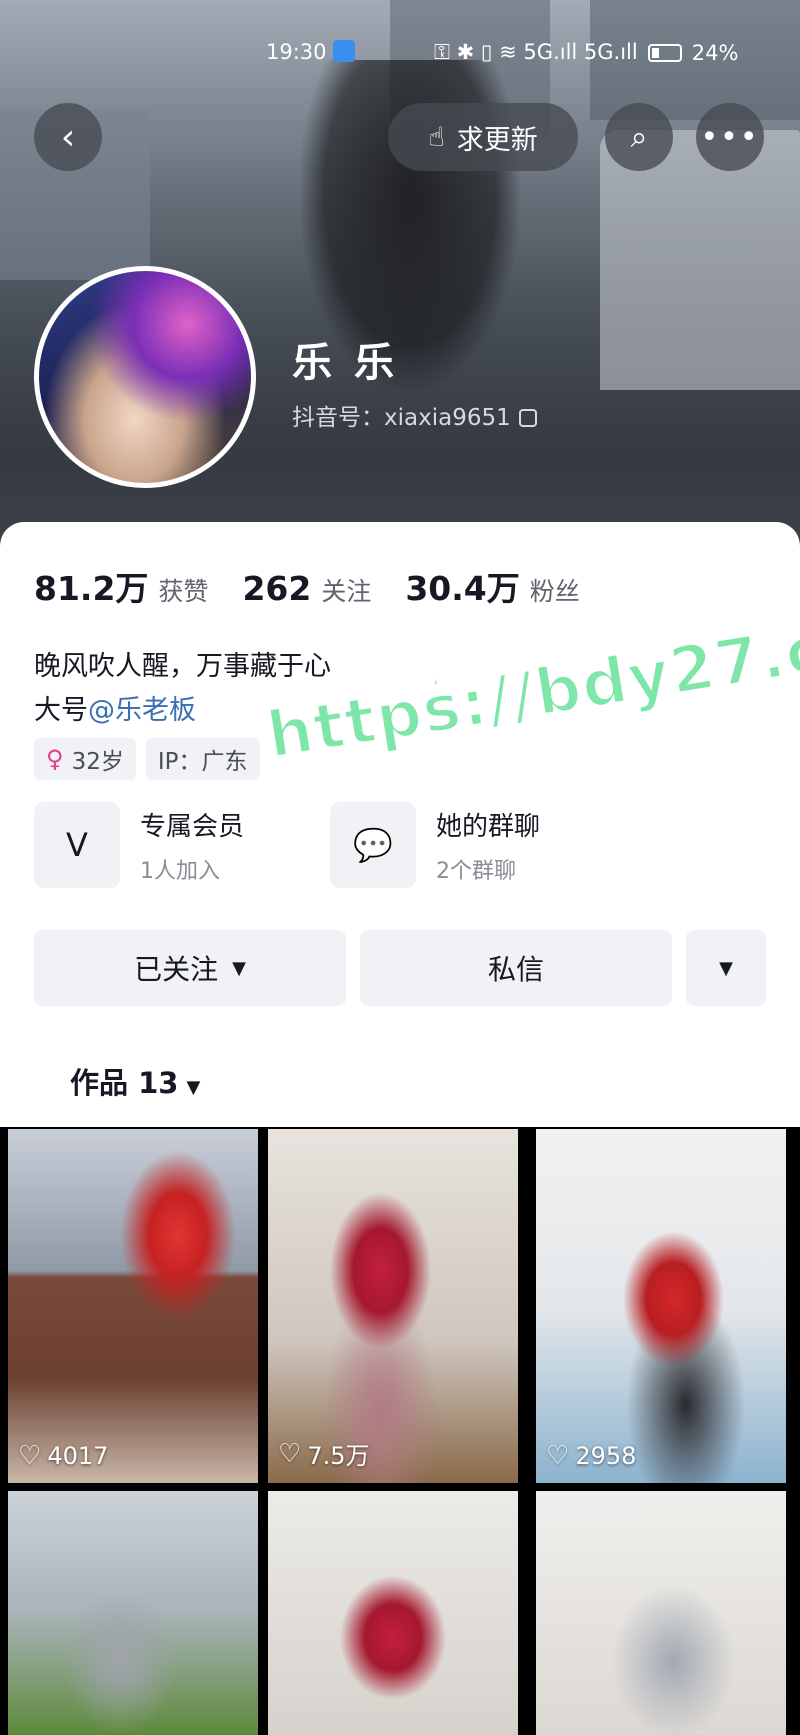  What do you see at coordinates (276, 588) in the screenshot?
I see `following-count: 262` at bounding box center [276, 588].